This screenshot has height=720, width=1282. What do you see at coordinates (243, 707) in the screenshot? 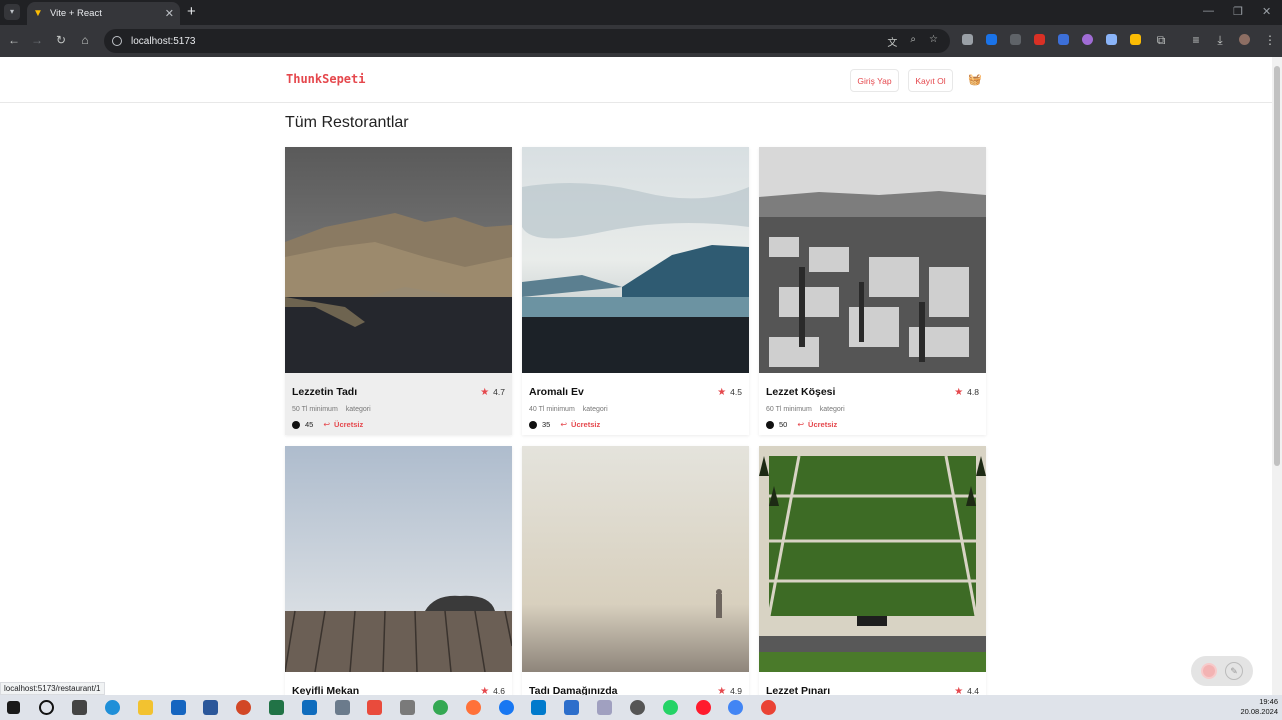
I see `powerpoint-icon` at bounding box center [243, 707].